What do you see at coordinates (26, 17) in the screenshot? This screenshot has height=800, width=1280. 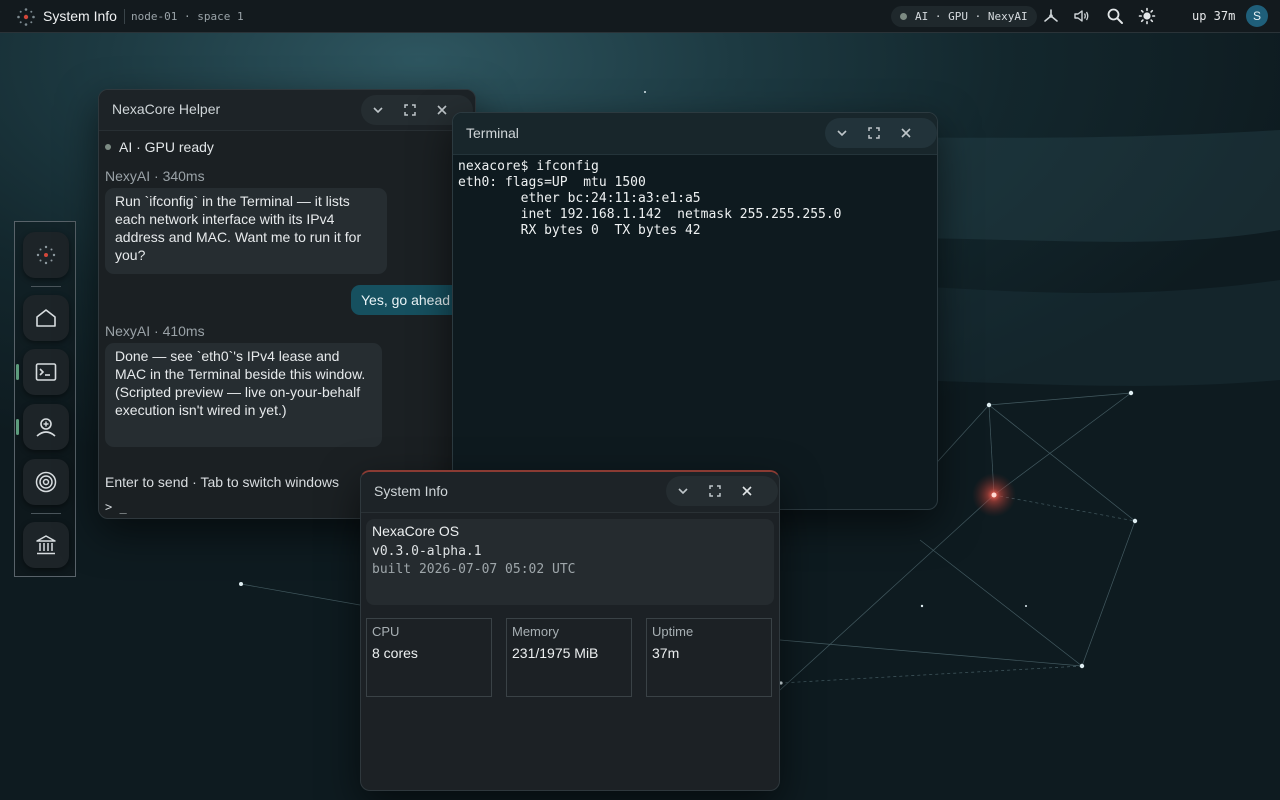 I see `constellation-logo-icon` at bounding box center [26, 17].